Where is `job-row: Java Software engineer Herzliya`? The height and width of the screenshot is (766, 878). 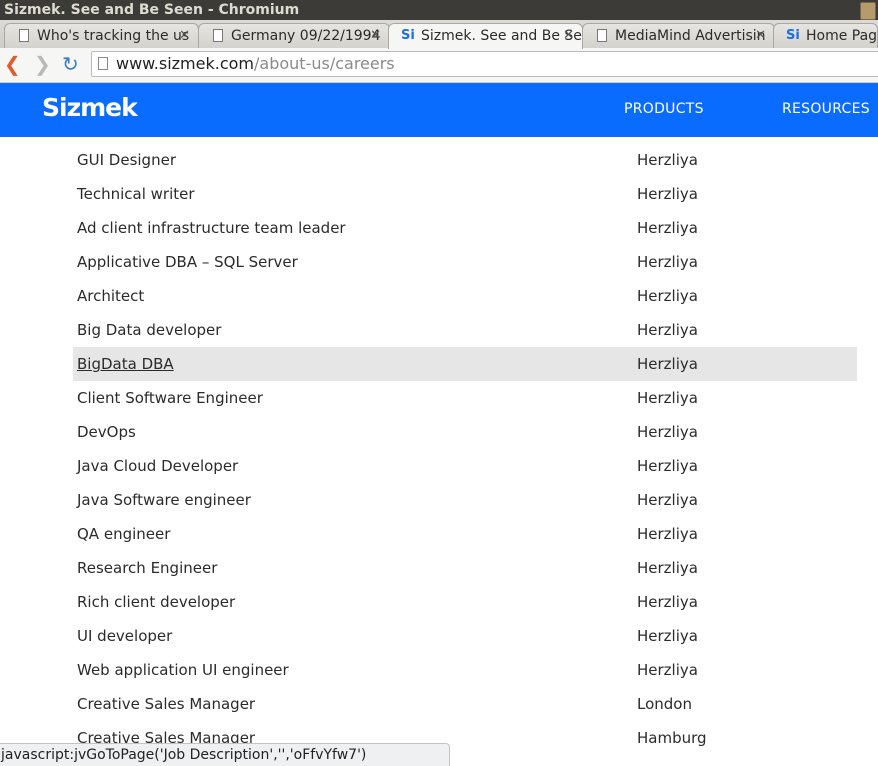 job-row: Java Software engineer Herzliya is located at coordinates (465, 500).